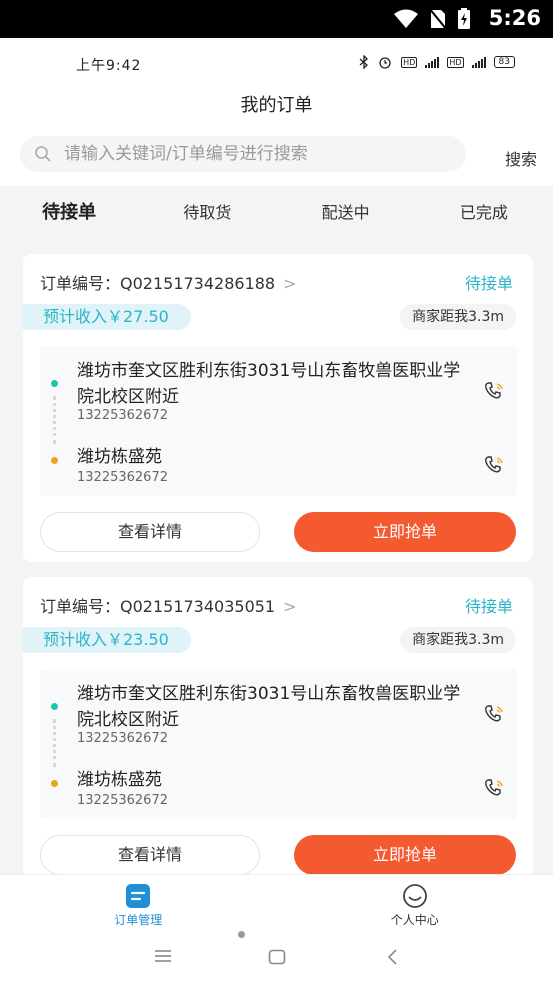 The image size is (553, 983). I want to click on menu-icon, so click(163, 956).